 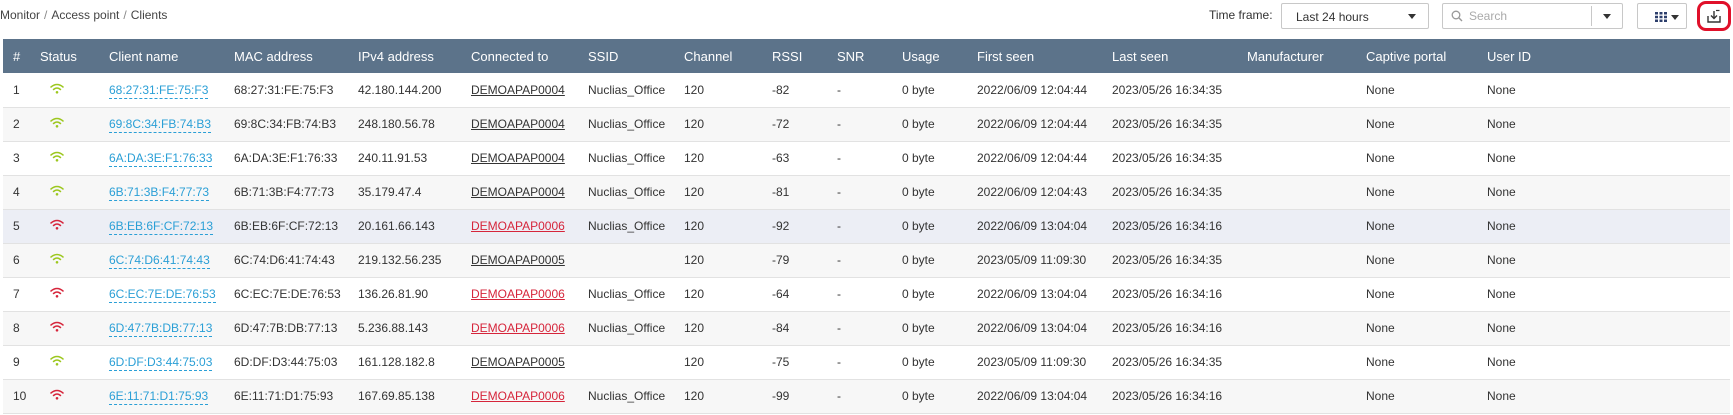 I want to click on cell-num: 2, so click(x=16, y=124).